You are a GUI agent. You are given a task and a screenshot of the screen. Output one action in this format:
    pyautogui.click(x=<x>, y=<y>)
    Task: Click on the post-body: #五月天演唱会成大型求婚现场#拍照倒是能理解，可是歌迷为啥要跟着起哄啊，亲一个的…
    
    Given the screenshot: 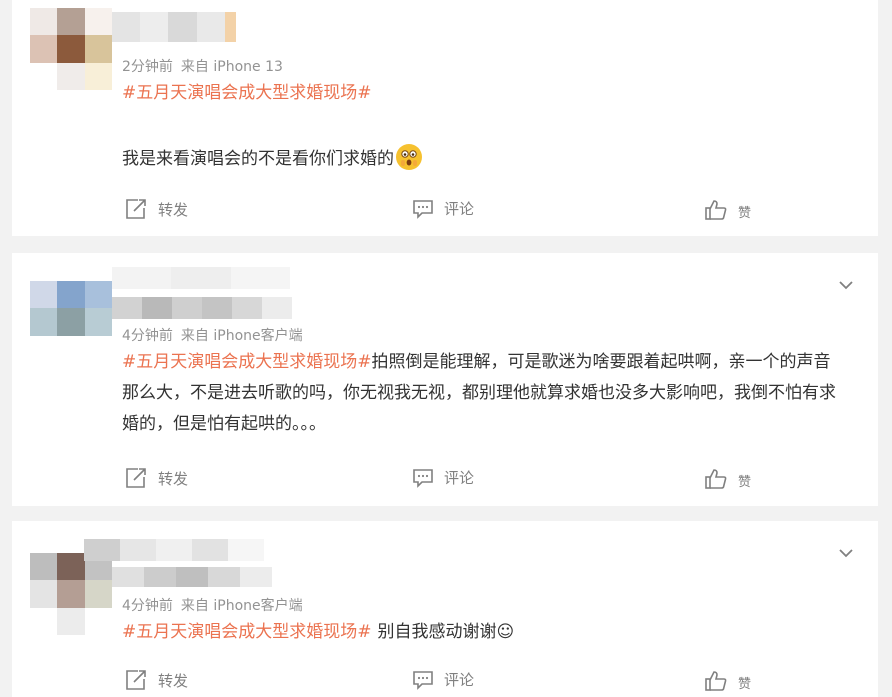 What is the action you would take?
    pyautogui.click(x=481, y=393)
    